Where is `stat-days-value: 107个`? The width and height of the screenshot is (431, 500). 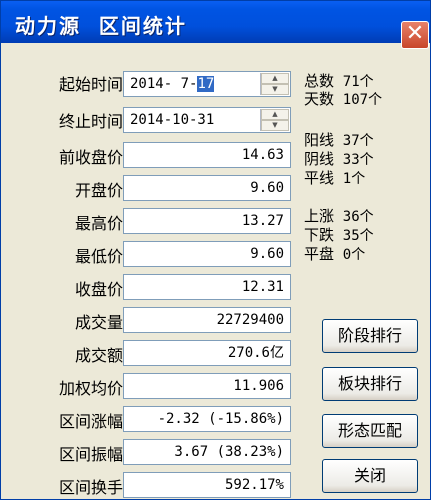 stat-days-value: 107个 is located at coordinates (362, 100).